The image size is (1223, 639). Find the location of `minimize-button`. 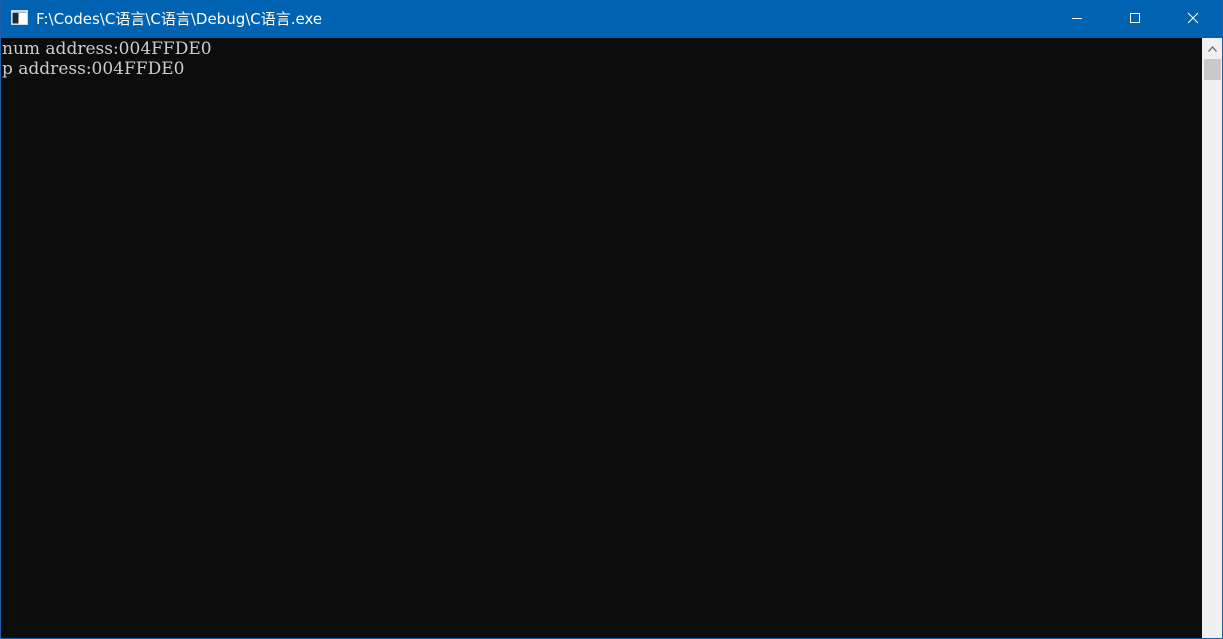

minimize-button is located at coordinates (1077, 19).